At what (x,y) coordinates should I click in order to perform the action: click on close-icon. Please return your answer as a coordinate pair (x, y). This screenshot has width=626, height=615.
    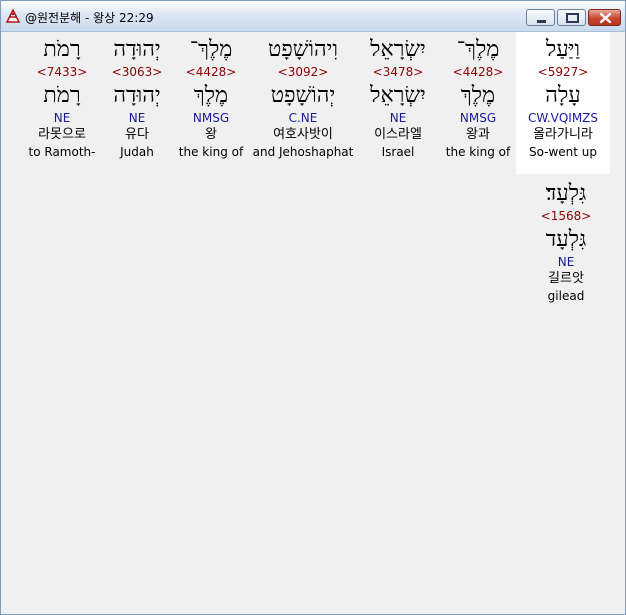
    Looking at the image, I should click on (605, 18).